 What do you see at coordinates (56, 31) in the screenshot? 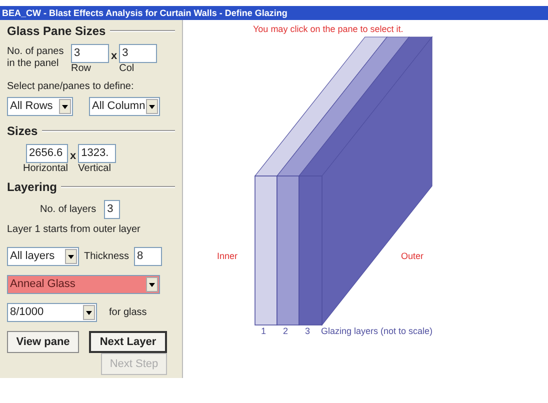
I see `section-title: Glass Pane Sizes` at bounding box center [56, 31].